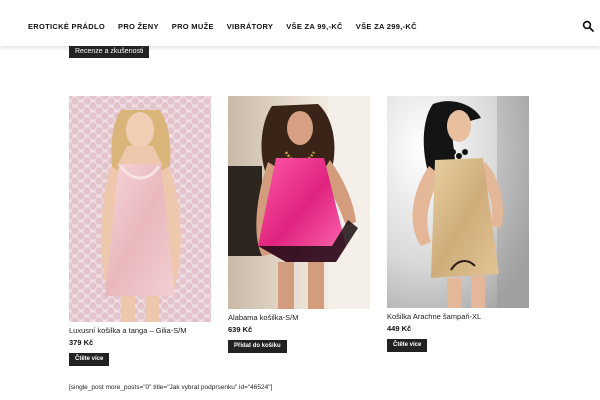 The image size is (600, 400). Describe the element at coordinates (138, 26) in the screenshot. I see `nav-item-pro-zeny: PRO ŽENY` at that location.